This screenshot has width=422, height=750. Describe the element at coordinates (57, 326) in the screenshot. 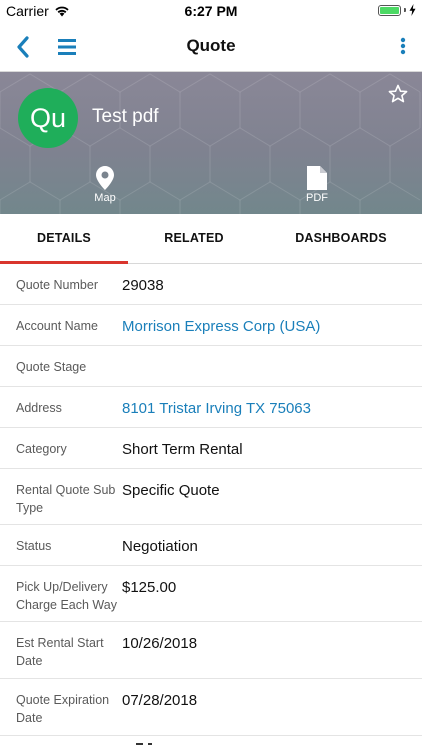

I see `field-label: Account Name` at that location.